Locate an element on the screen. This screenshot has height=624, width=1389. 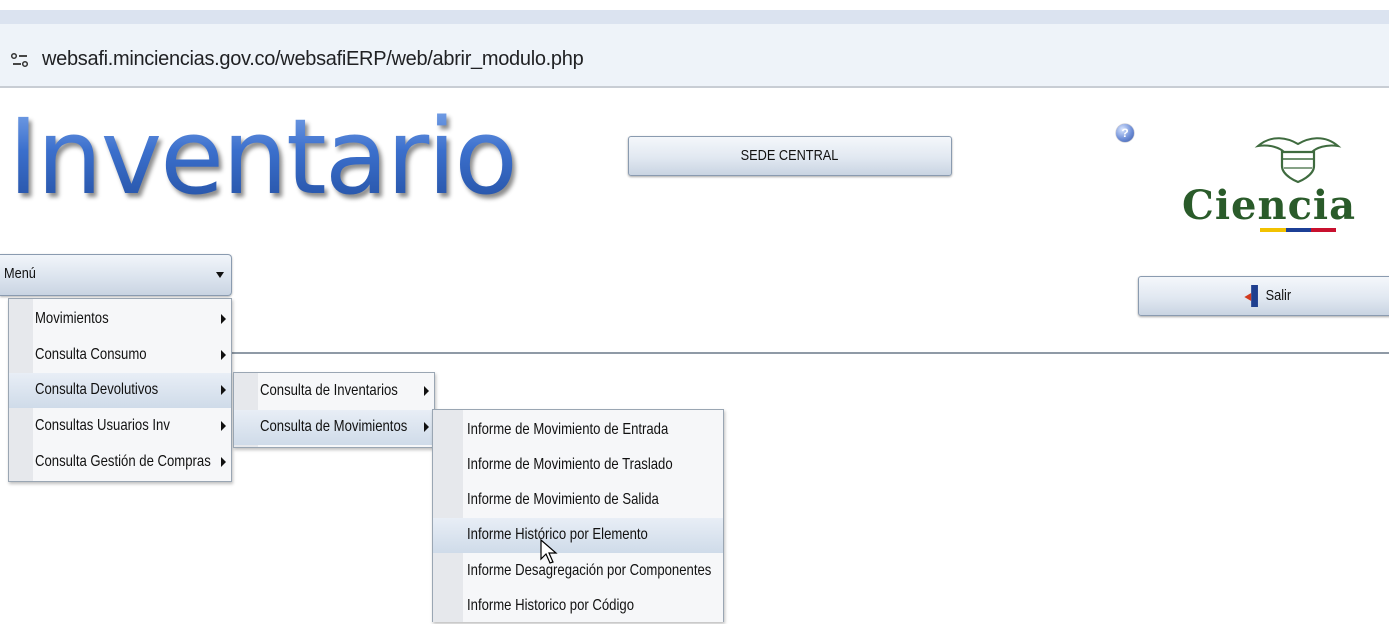
submenu-item-label: Consulta de Movimientos is located at coordinates (334, 426).